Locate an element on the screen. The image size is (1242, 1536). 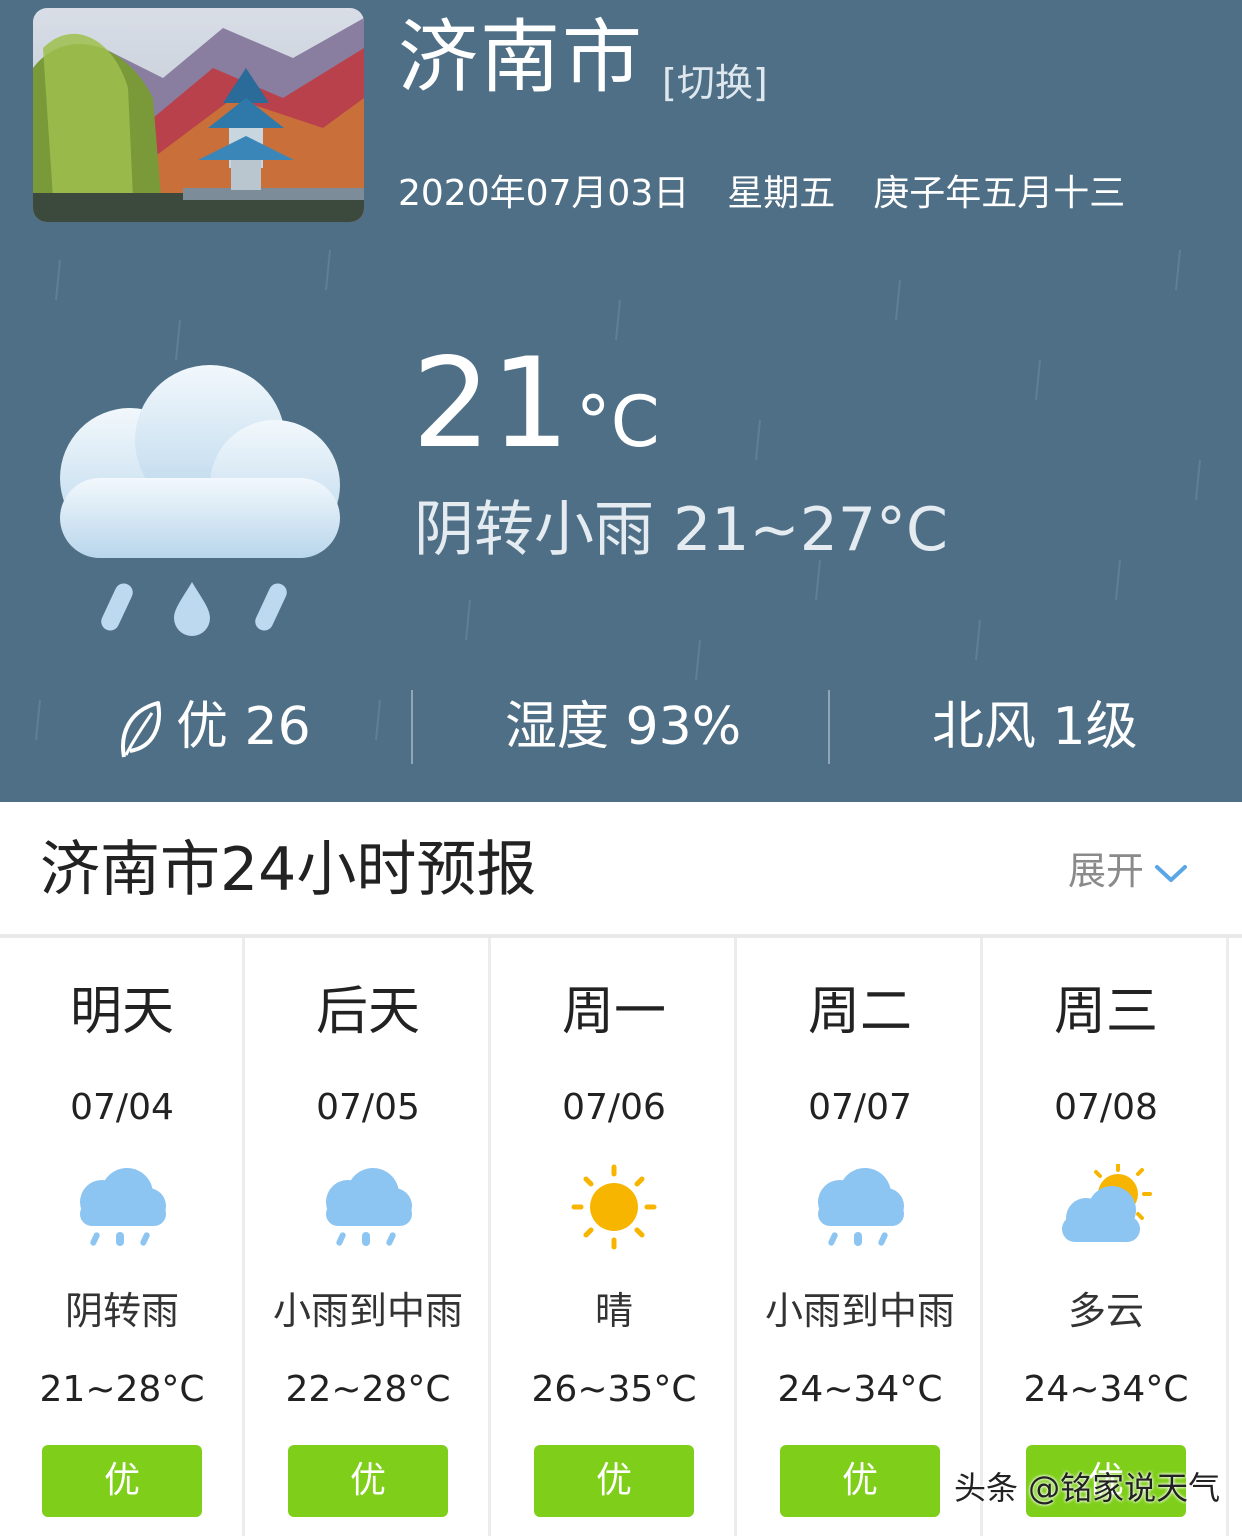
lunar-date-text: 庚子年五月十三 is located at coordinates (999, 193).